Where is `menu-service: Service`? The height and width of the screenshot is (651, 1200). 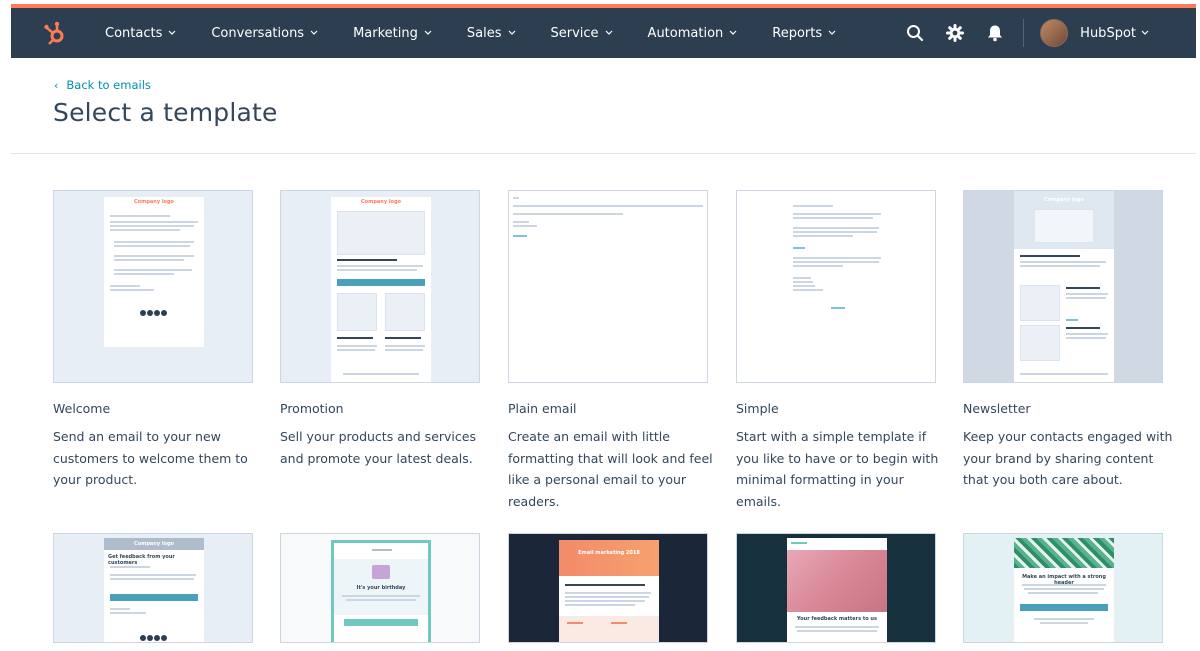
menu-service: Service is located at coordinates (582, 33).